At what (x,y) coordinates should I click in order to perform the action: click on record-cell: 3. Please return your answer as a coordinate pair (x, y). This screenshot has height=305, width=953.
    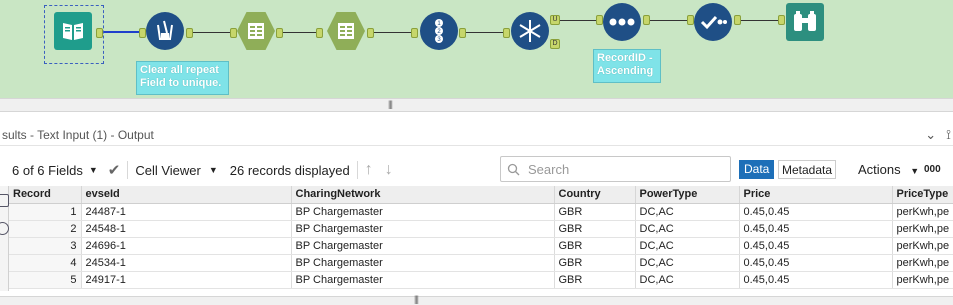
    Looking at the image, I should click on (45, 246).